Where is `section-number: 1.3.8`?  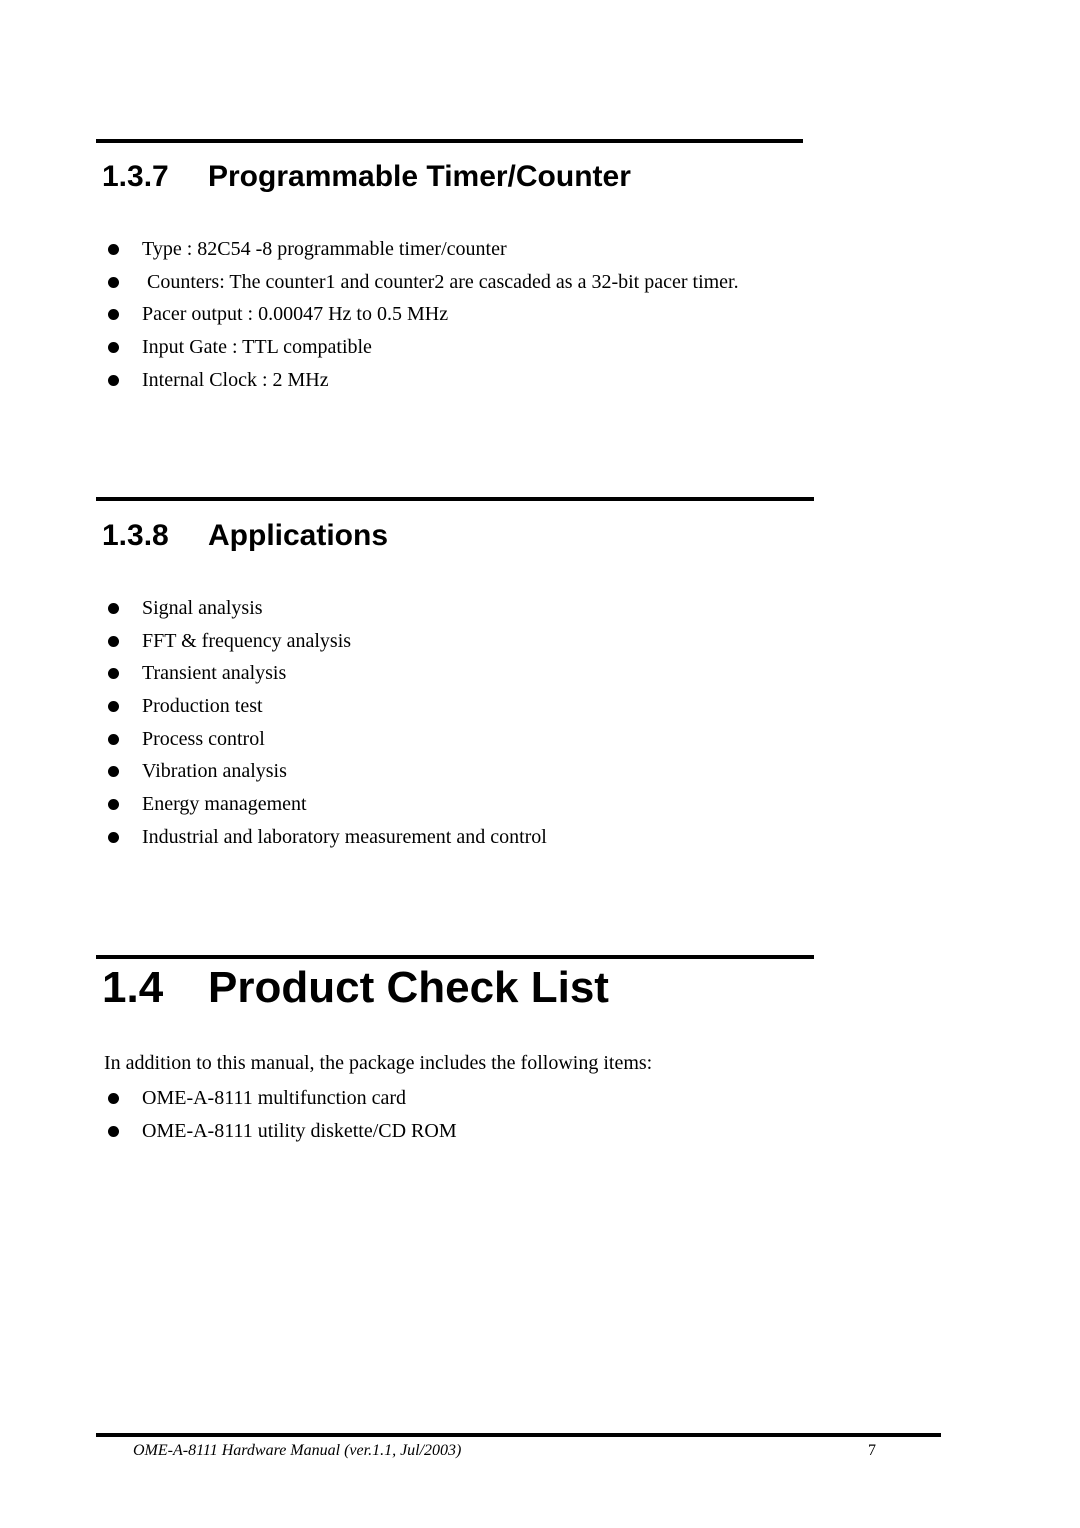
section-number: 1.3.8 is located at coordinates (135, 535).